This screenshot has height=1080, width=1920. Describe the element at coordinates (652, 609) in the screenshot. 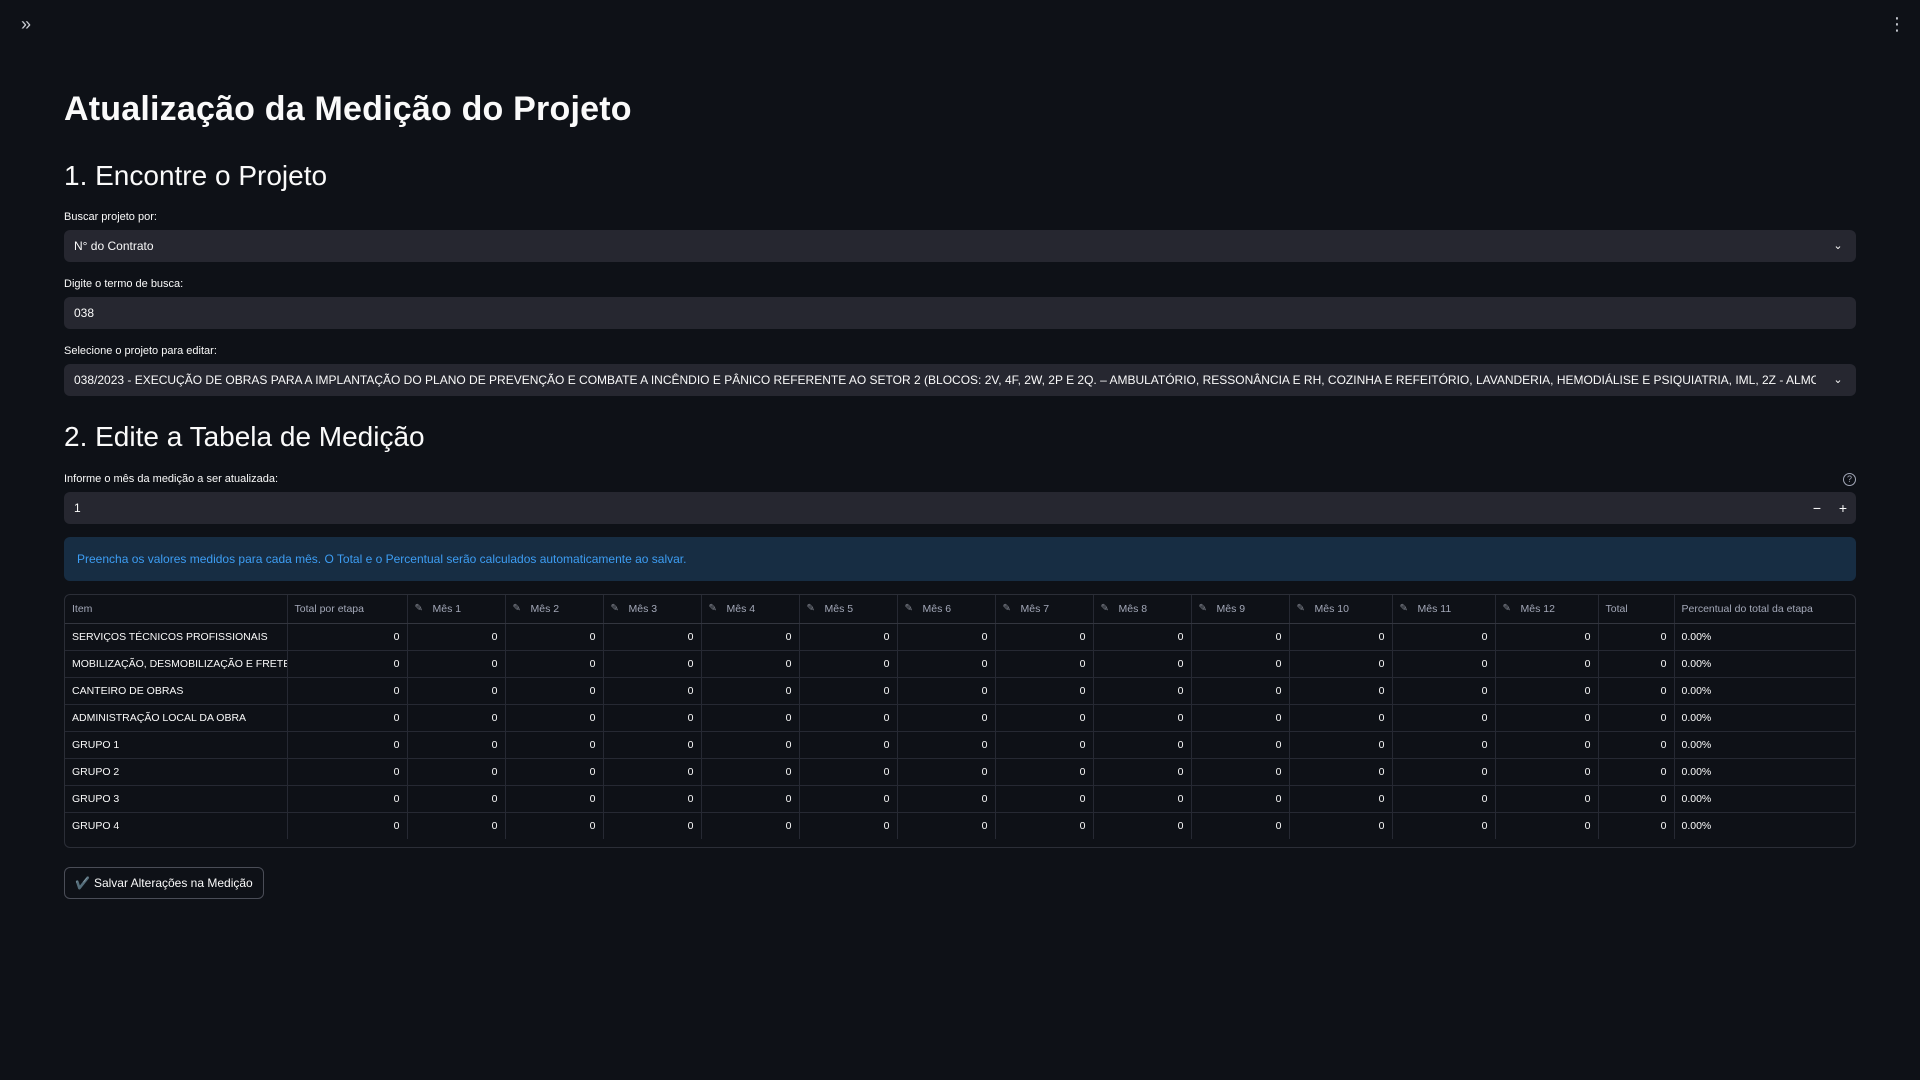

I see `column-header: ✎ Mês 3` at that location.